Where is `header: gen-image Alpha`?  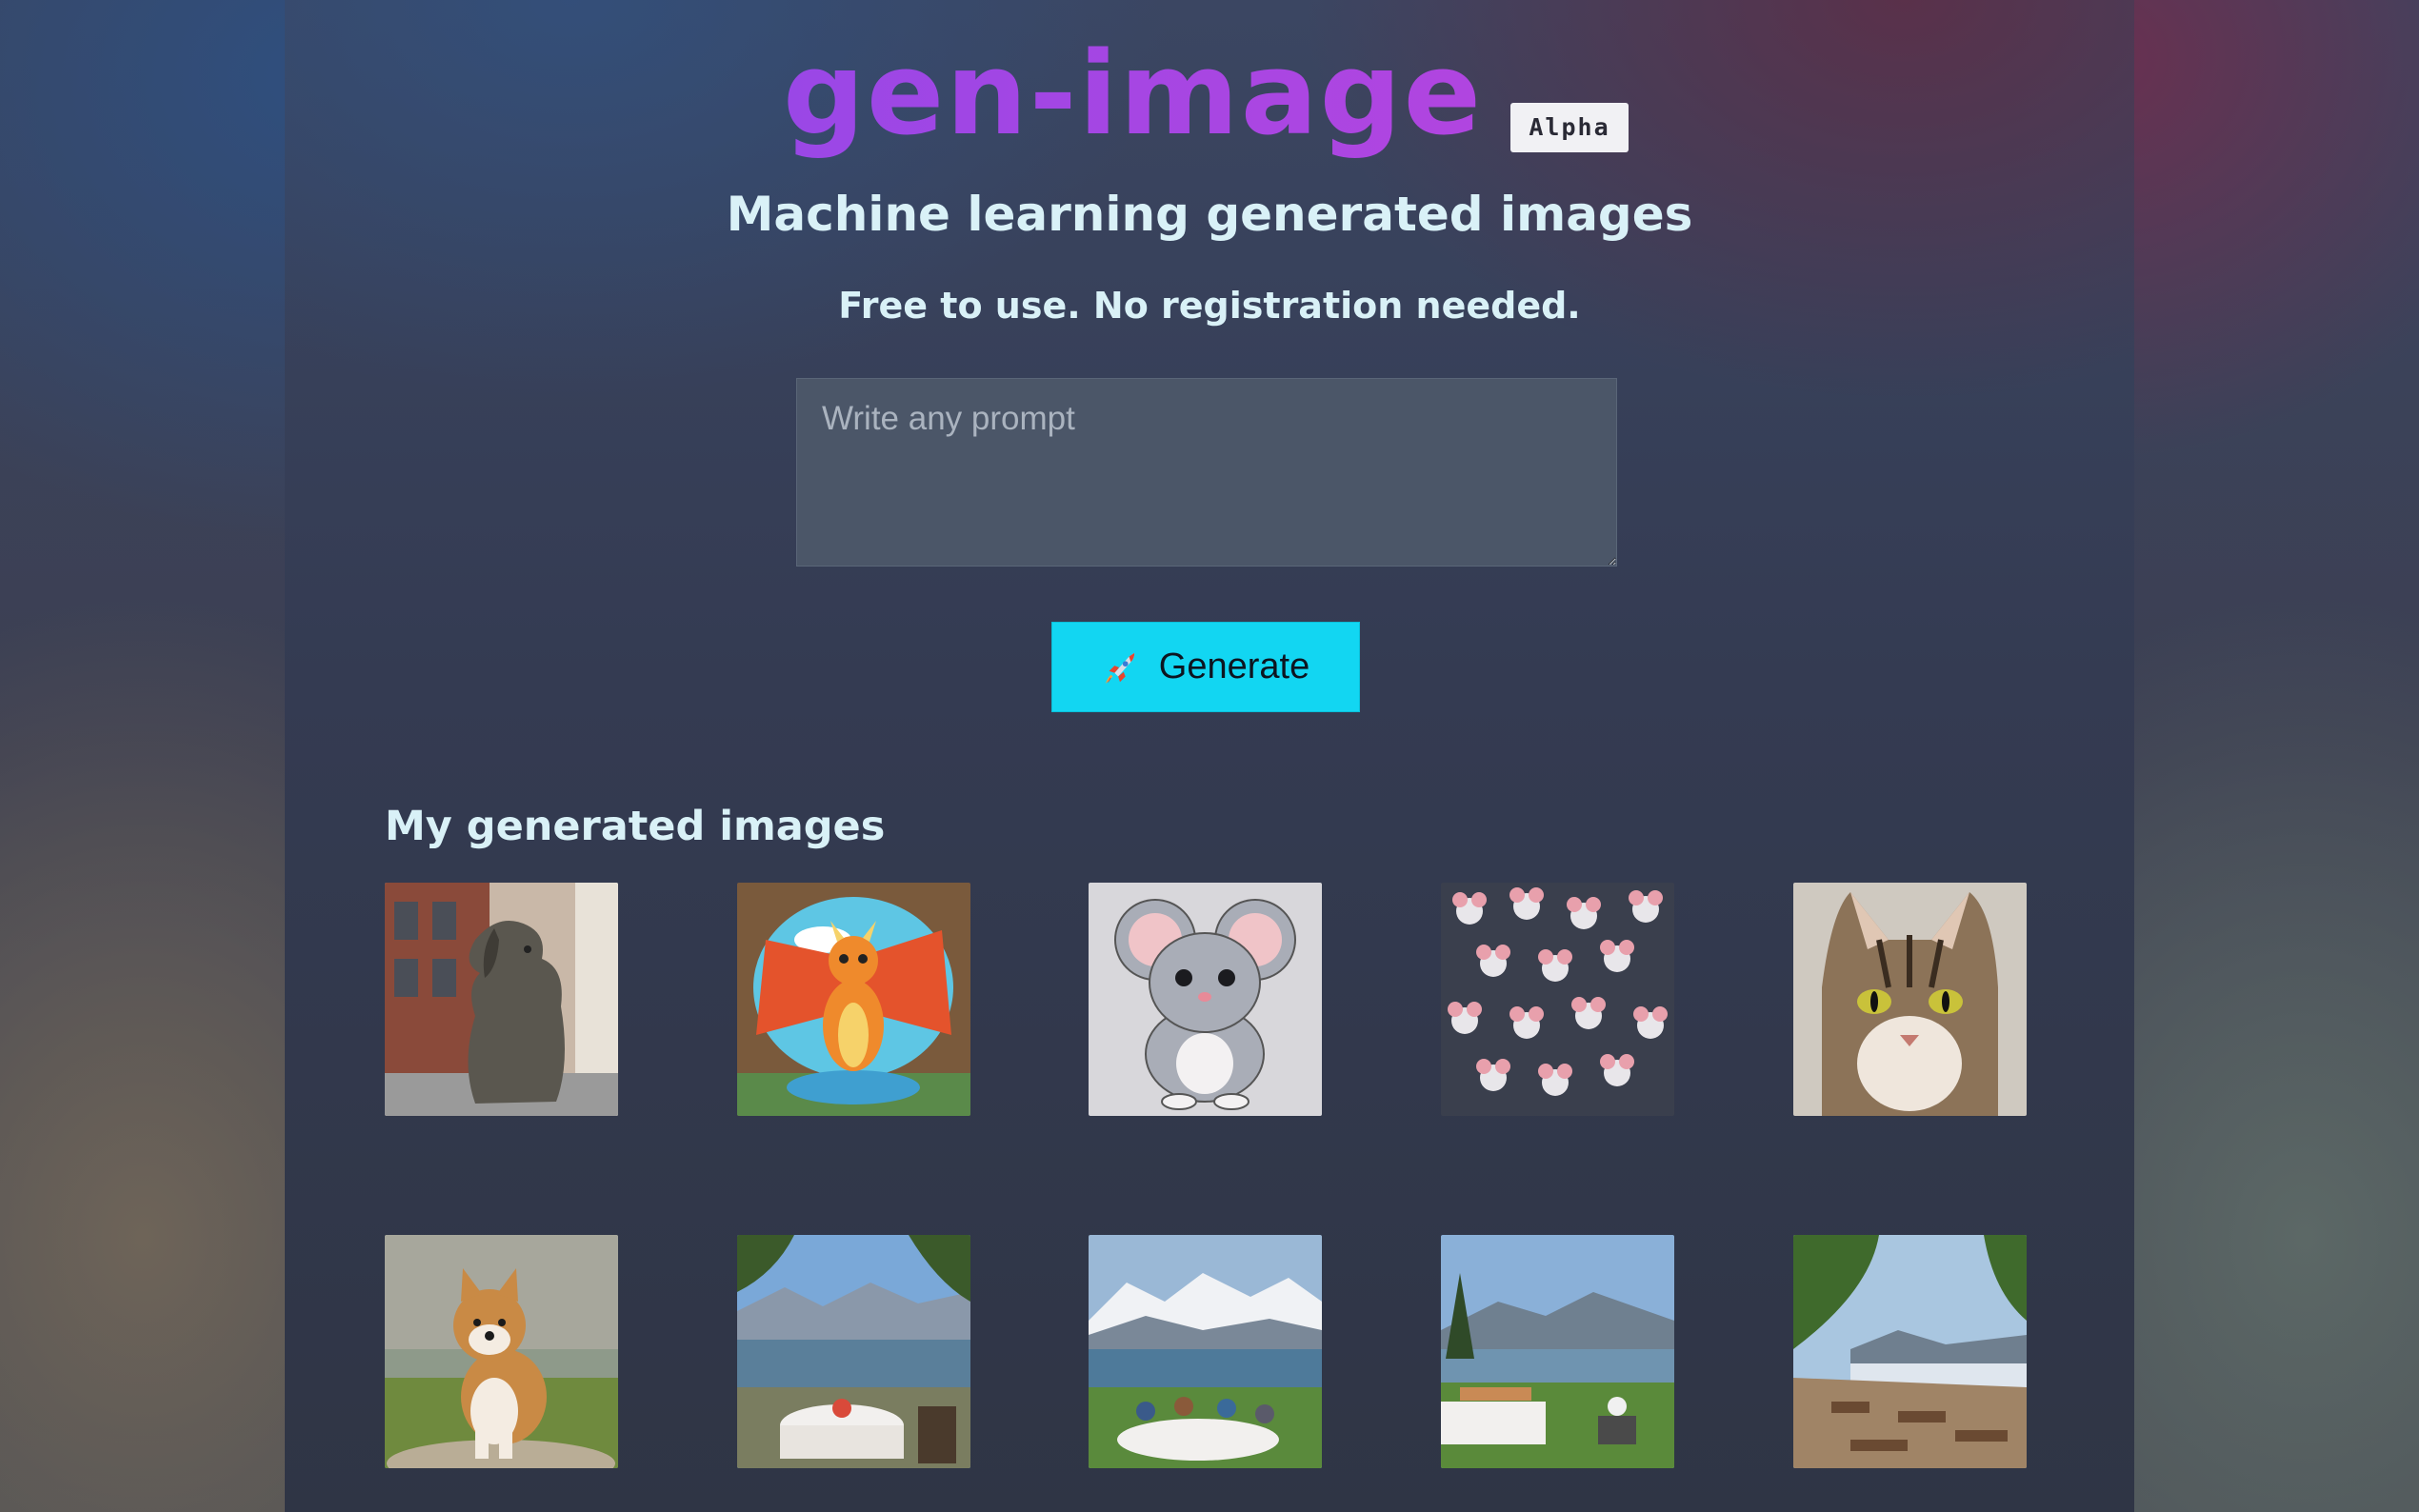 header: gen-image Alpha is located at coordinates (1209, 89).